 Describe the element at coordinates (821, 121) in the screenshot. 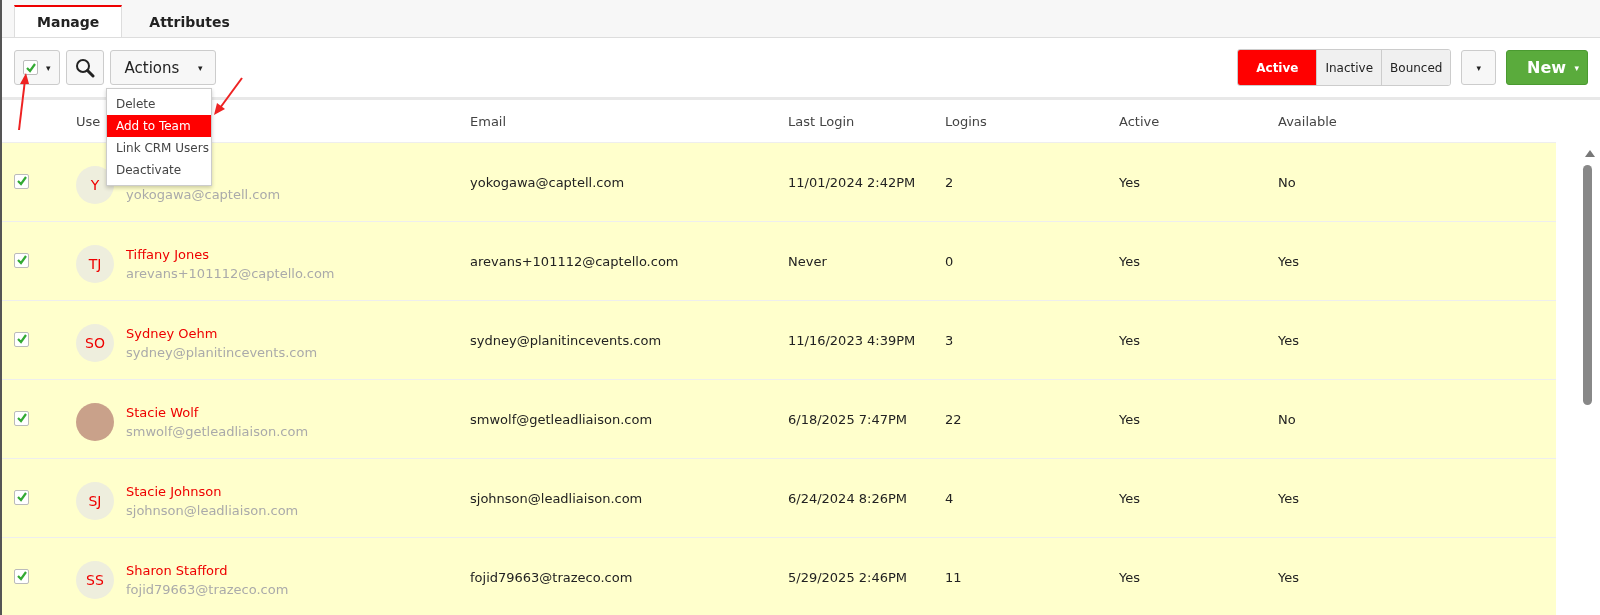

I see `column-header: Last Login` at that location.